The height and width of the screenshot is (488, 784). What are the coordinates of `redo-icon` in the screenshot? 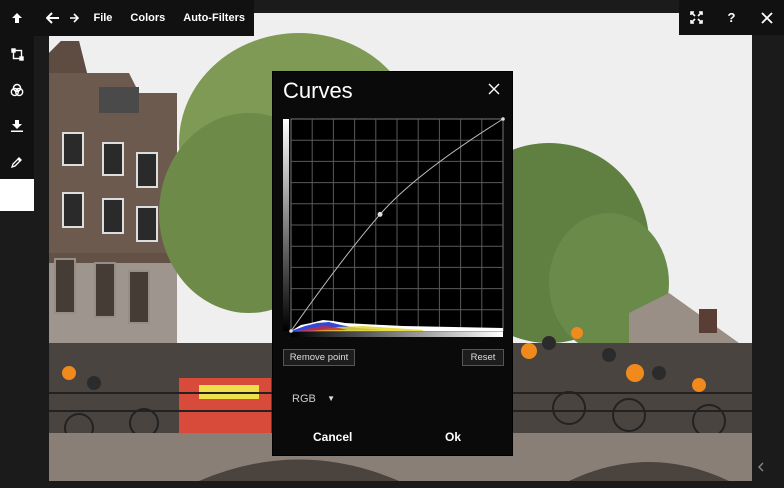 It's located at (73, 18).